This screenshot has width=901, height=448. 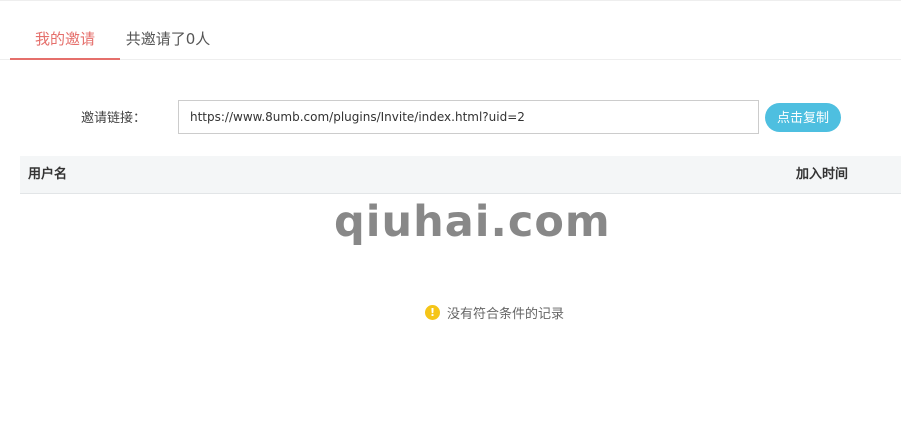 What do you see at coordinates (472, 222) in the screenshot?
I see `watermark: qiuhai.com` at bounding box center [472, 222].